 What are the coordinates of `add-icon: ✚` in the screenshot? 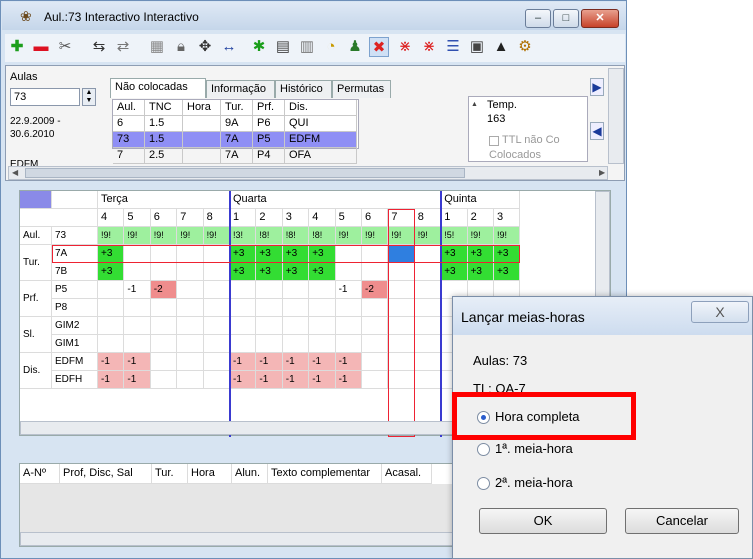 It's located at (17, 47).